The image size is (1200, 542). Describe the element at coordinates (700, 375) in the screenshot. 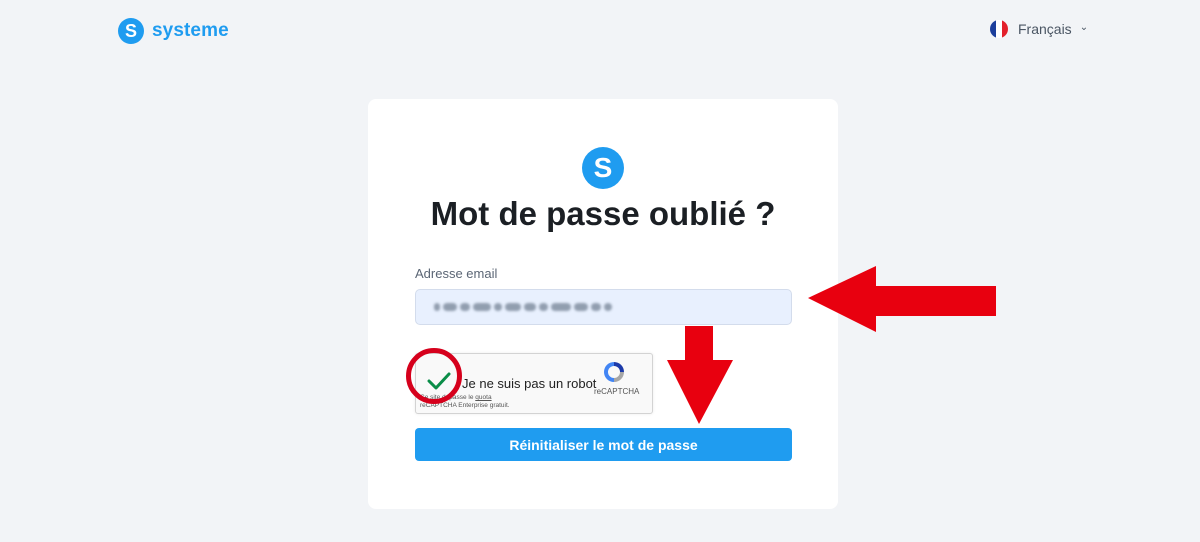

I see `annotation-arrow-down-icon` at that location.